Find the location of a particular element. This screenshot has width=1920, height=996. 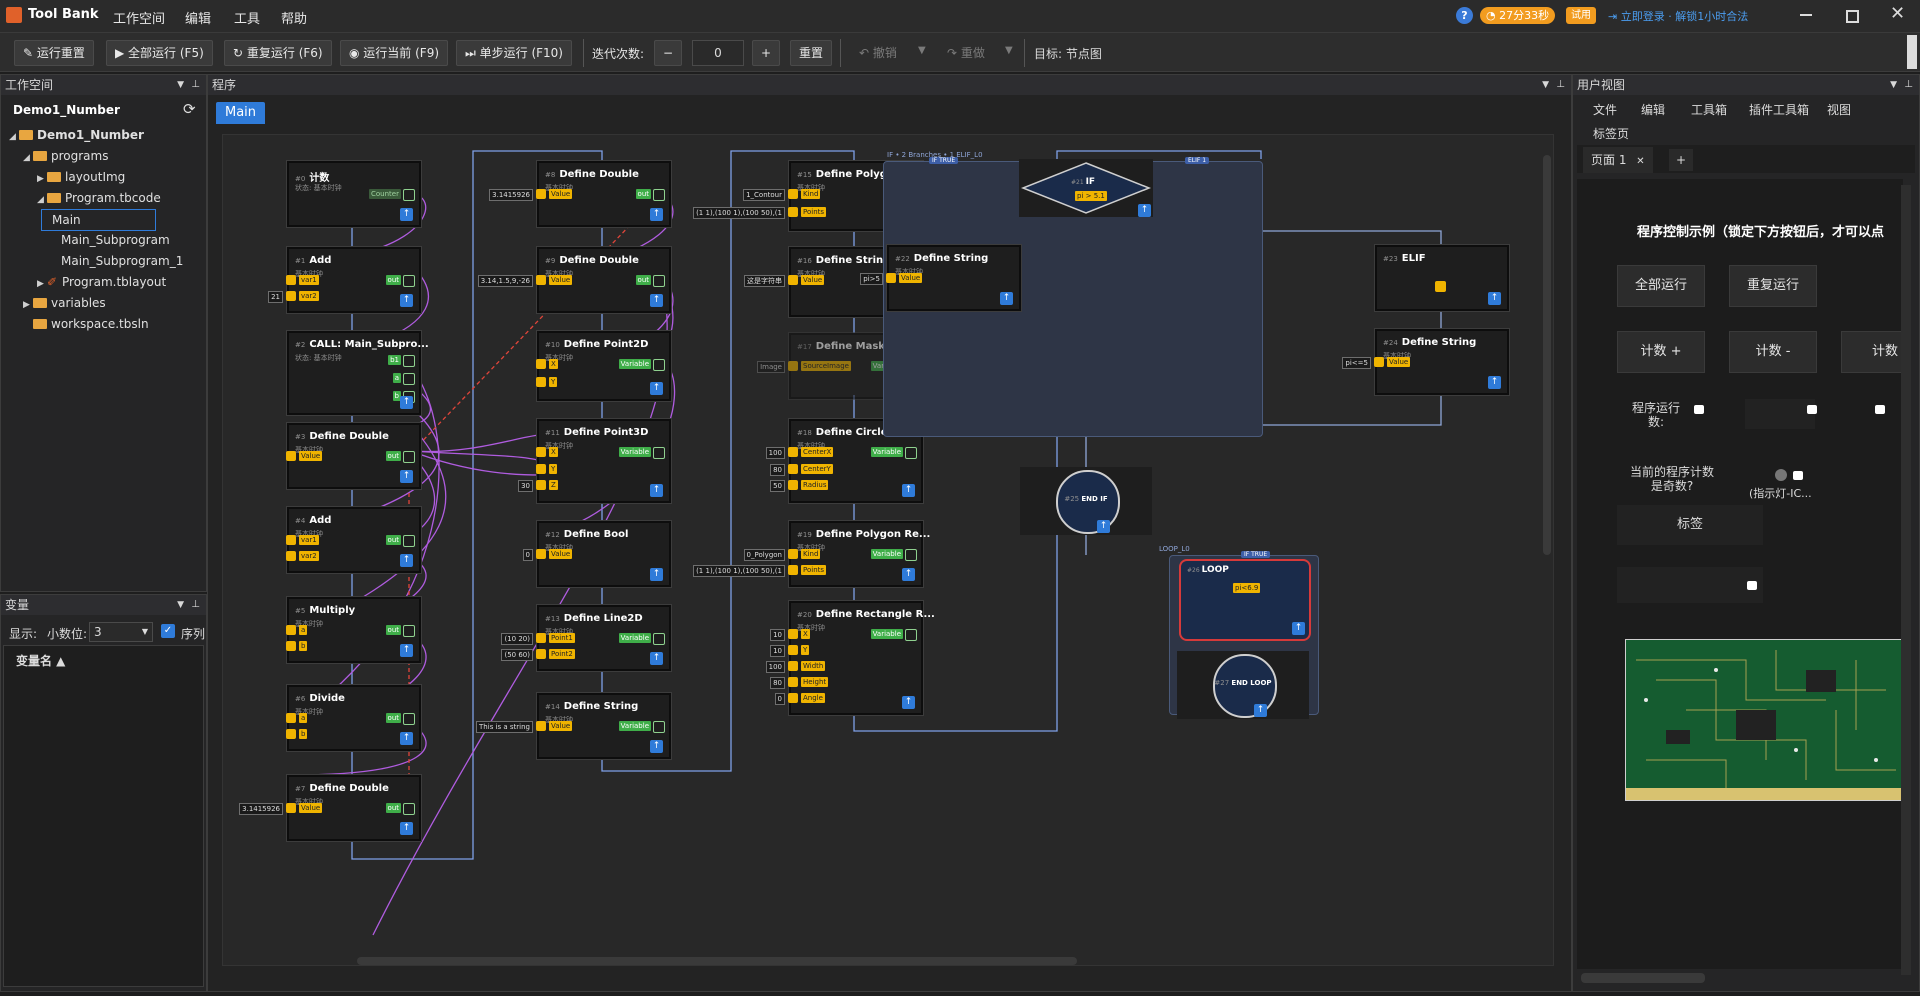

tab-main: Main is located at coordinates (241, 113).